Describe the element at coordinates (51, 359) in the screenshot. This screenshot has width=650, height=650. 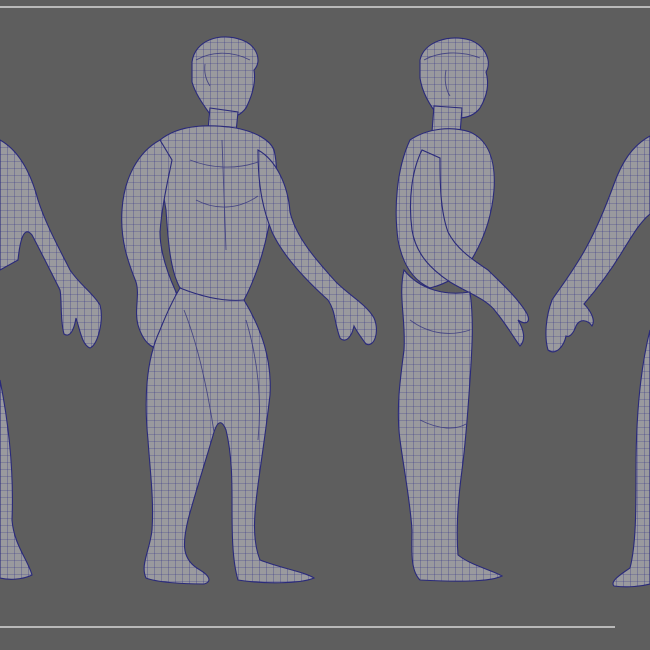
I see `figure-left-partial` at that location.